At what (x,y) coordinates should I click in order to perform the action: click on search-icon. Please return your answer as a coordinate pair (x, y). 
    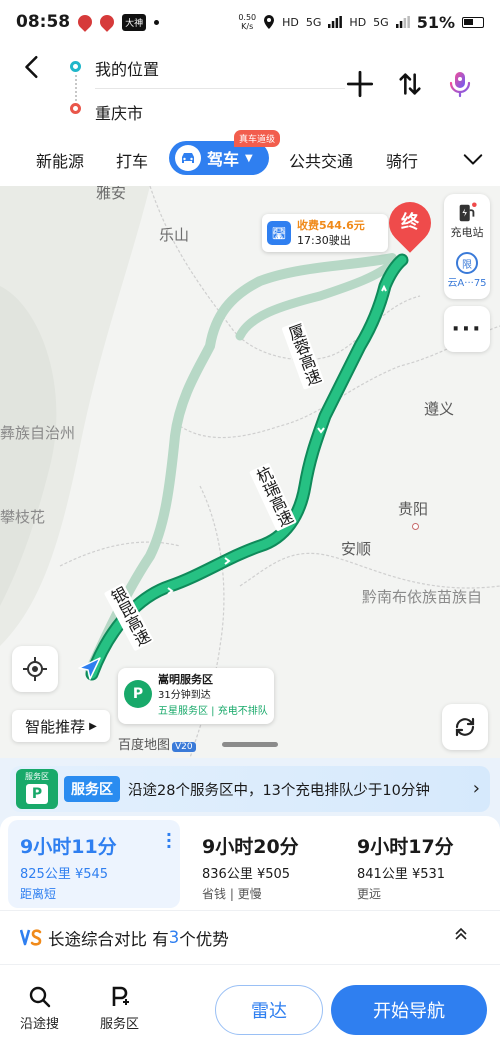
    Looking at the image, I should click on (39, 997).